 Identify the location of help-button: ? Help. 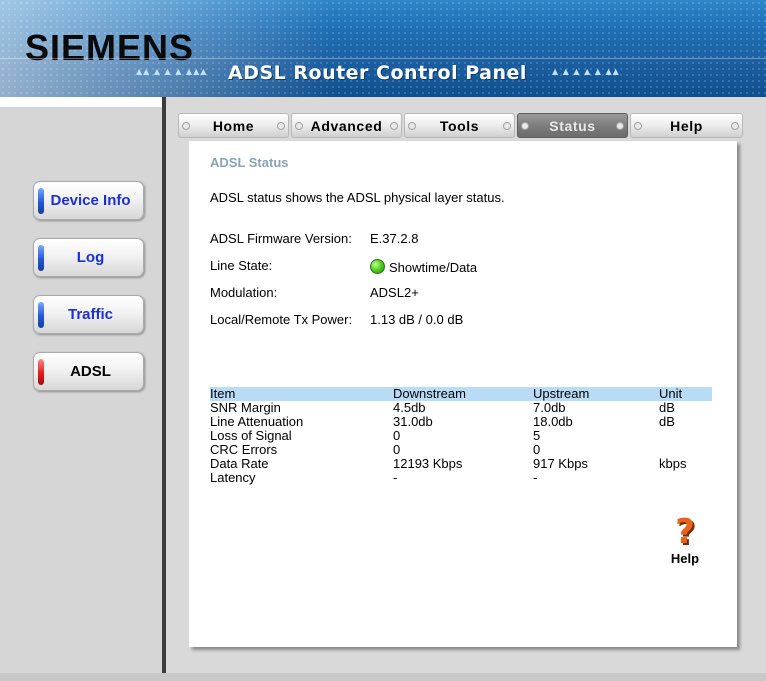
(685, 541).